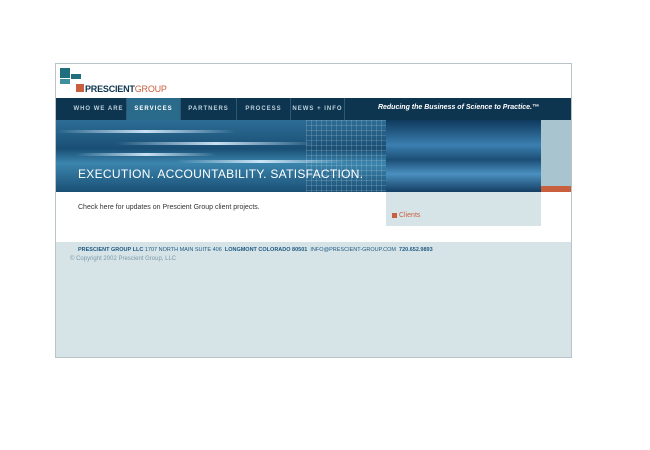  What do you see at coordinates (150, 89) in the screenshot?
I see `logo-brand-secondary: GROUP` at bounding box center [150, 89].